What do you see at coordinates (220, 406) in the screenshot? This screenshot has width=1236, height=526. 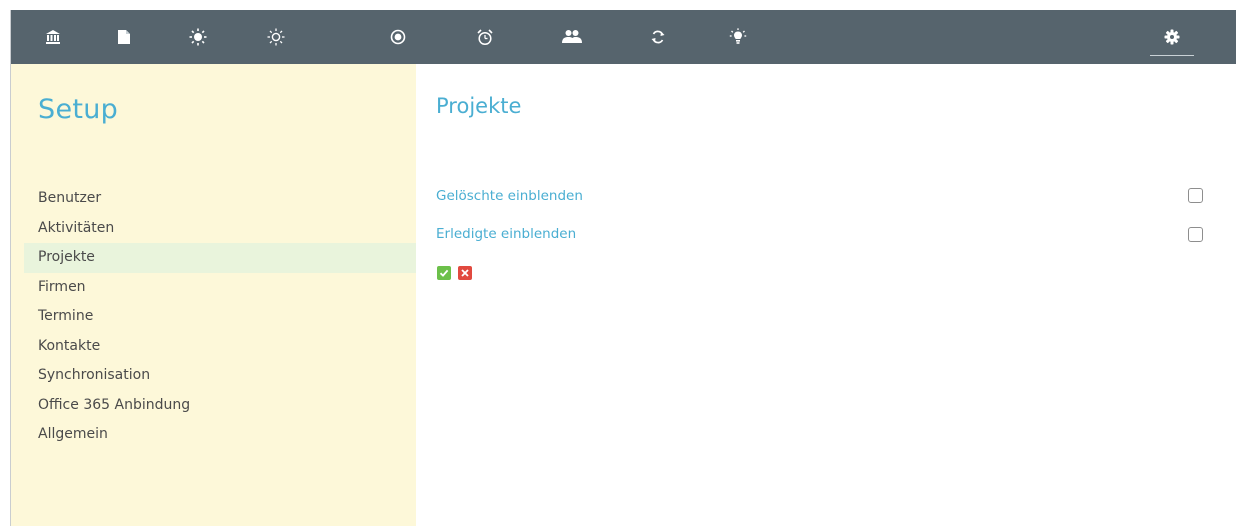 I see `sidebar-item-office-365: Office 365 Anbindung` at bounding box center [220, 406].